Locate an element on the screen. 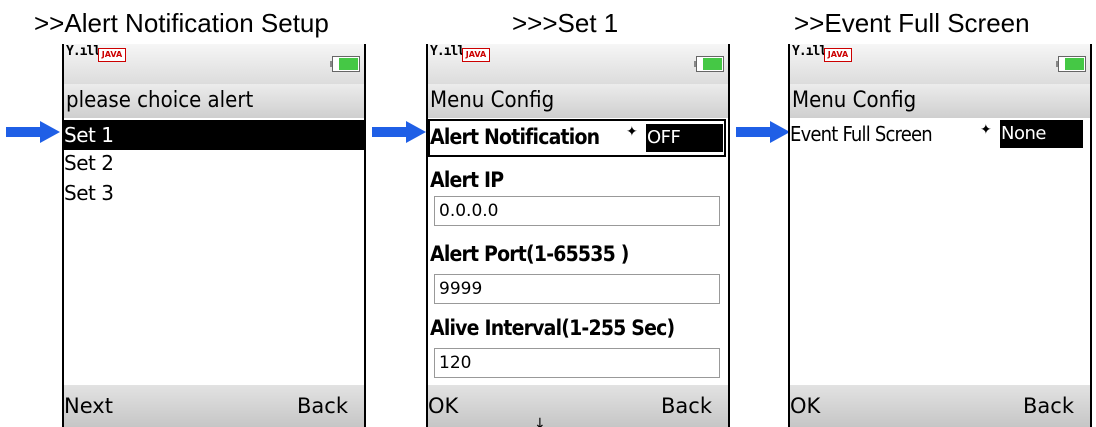 The width and height of the screenshot is (1096, 427). event-full-screen-label: Event Full Screen is located at coordinates (861, 134).